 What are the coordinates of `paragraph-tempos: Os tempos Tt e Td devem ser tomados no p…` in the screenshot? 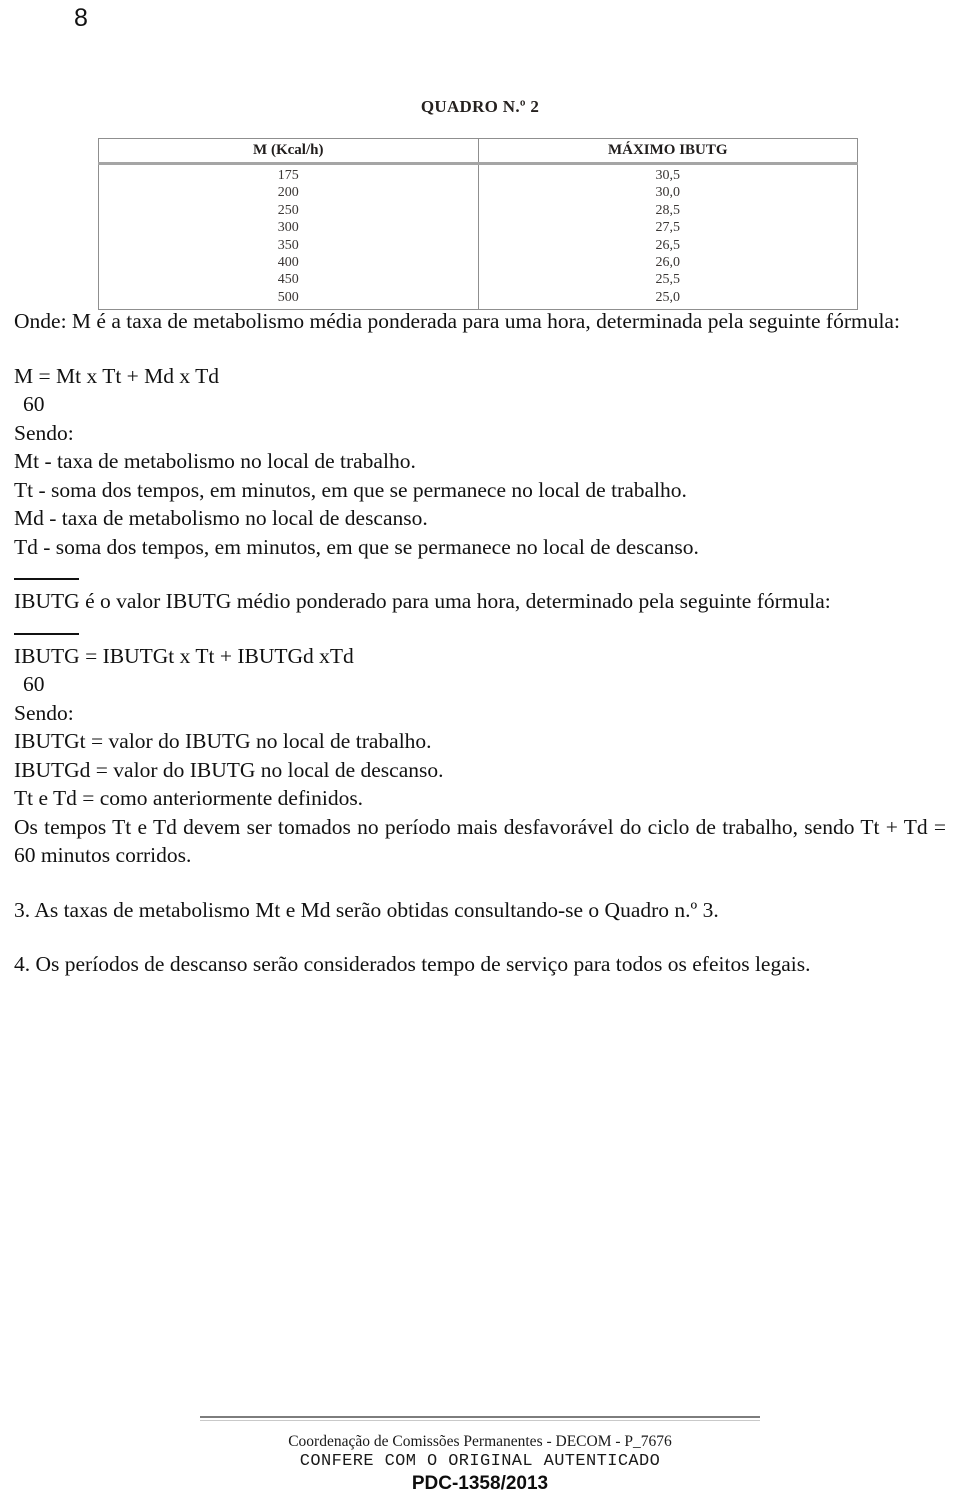 It's located at (483, 841).